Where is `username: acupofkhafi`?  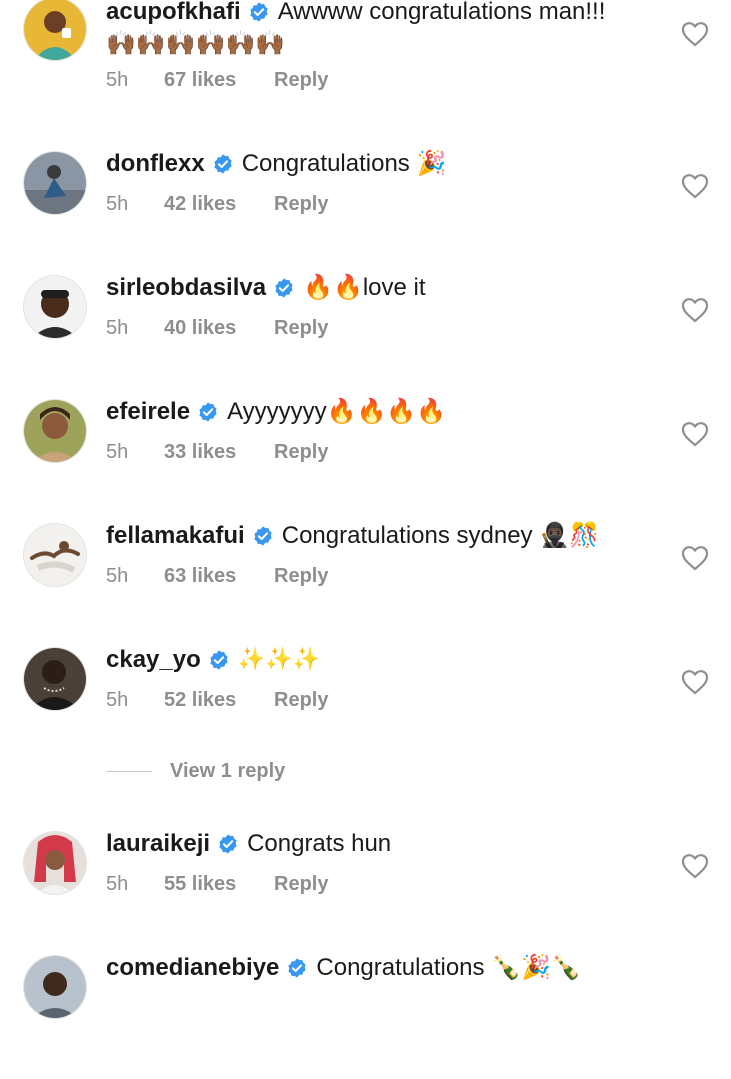 username: acupofkhafi is located at coordinates (173, 12).